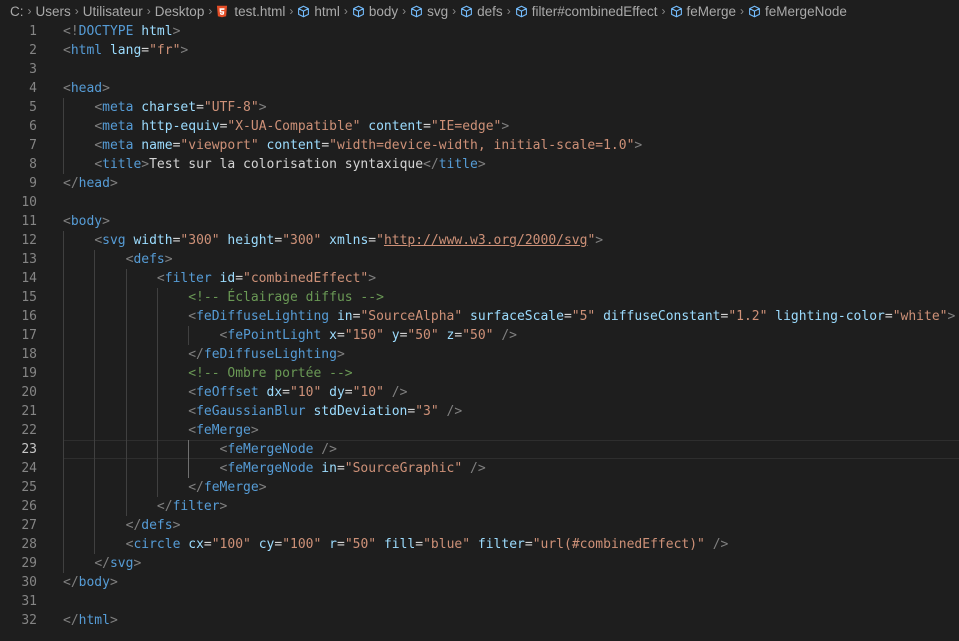 Image resolution: width=959 pixels, height=641 pixels. Describe the element at coordinates (180, 11) in the screenshot. I see `breadcrumb-item: Desktop` at that location.